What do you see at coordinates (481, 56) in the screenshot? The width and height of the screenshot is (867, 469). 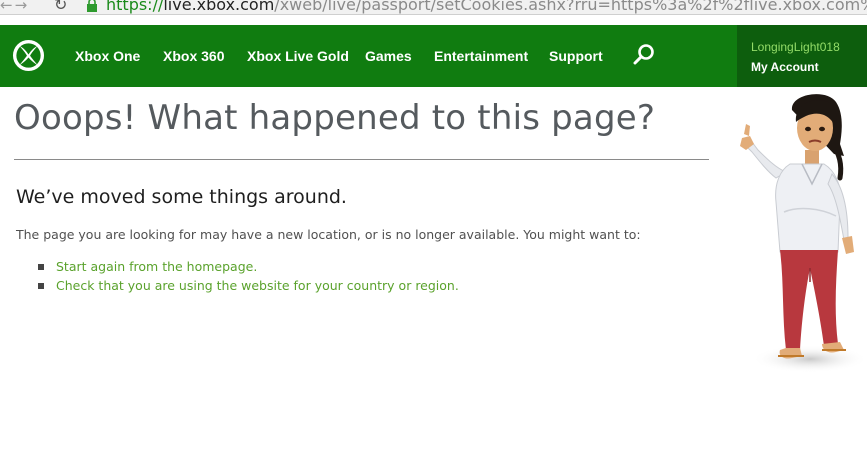 I see `nav-entertainment: Entertainment` at bounding box center [481, 56].